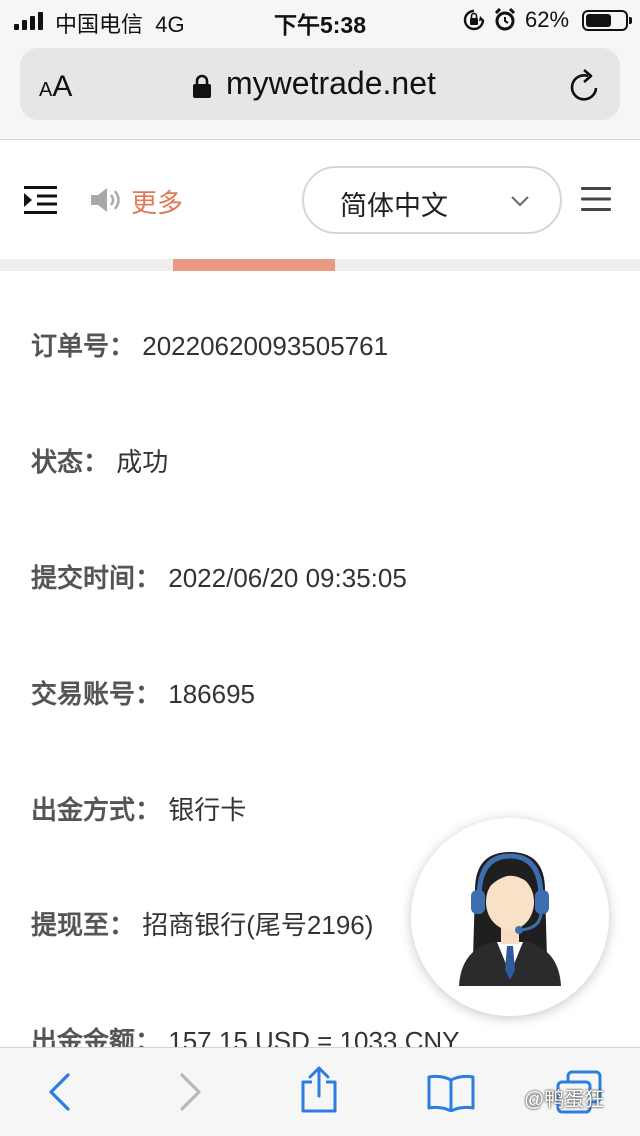 This screenshot has width=640, height=1136. Describe the element at coordinates (331, 83) in the screenshot. I see `url-text: mywetrade.net` at that location.